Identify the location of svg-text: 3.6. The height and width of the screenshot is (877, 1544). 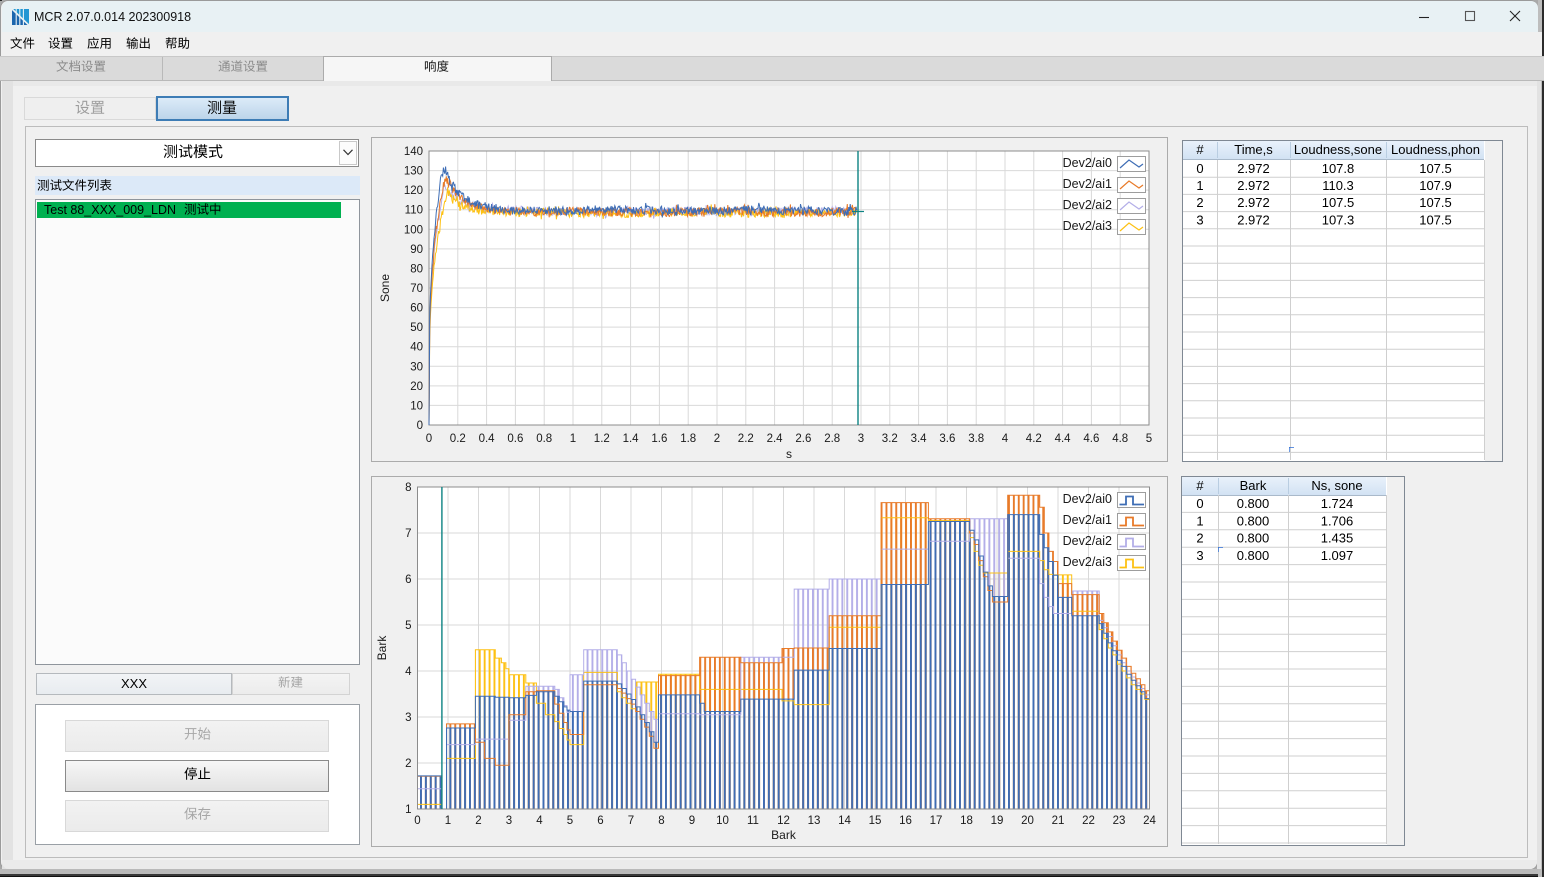
(947, 439).